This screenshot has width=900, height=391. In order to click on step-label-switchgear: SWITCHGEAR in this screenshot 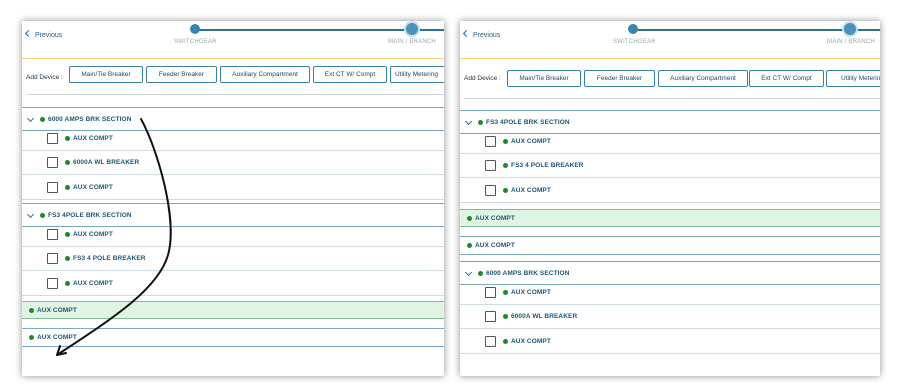, I will do `click(634, 42)`.